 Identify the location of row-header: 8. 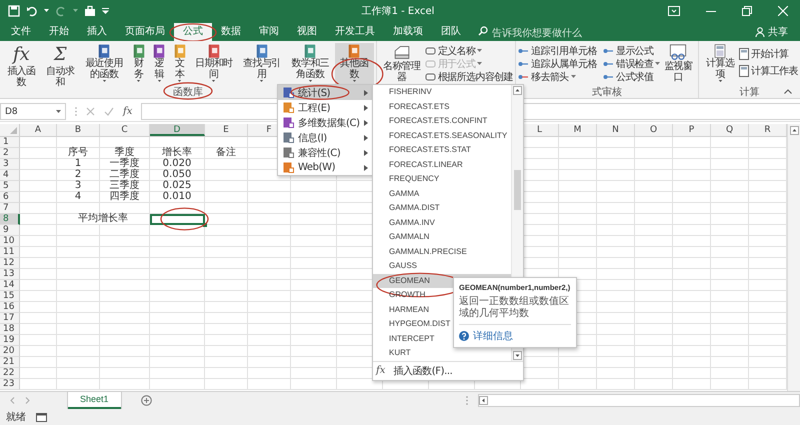
(10, 219).